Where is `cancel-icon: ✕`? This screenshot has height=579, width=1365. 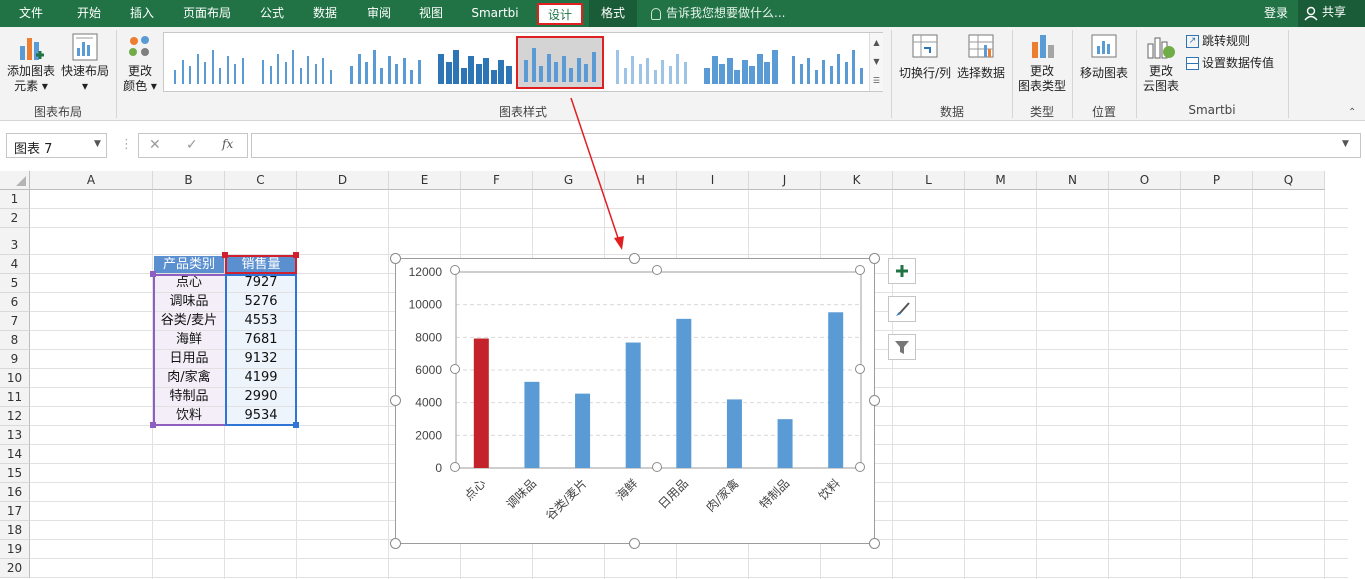
cancel-icon: ✕ is located at coordinates (155, 145).